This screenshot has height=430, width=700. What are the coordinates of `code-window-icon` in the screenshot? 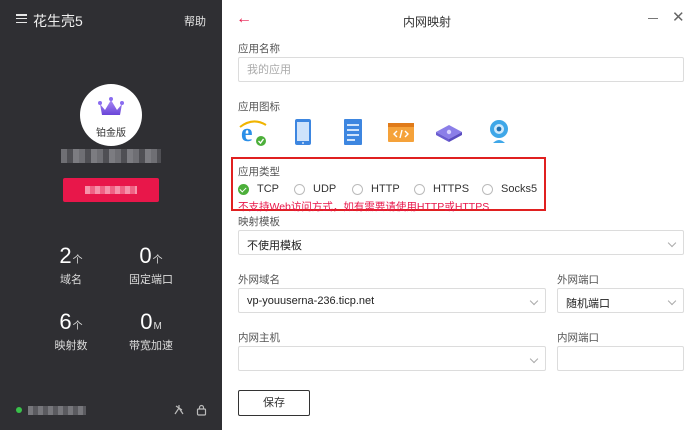 It's located at (401, 132).